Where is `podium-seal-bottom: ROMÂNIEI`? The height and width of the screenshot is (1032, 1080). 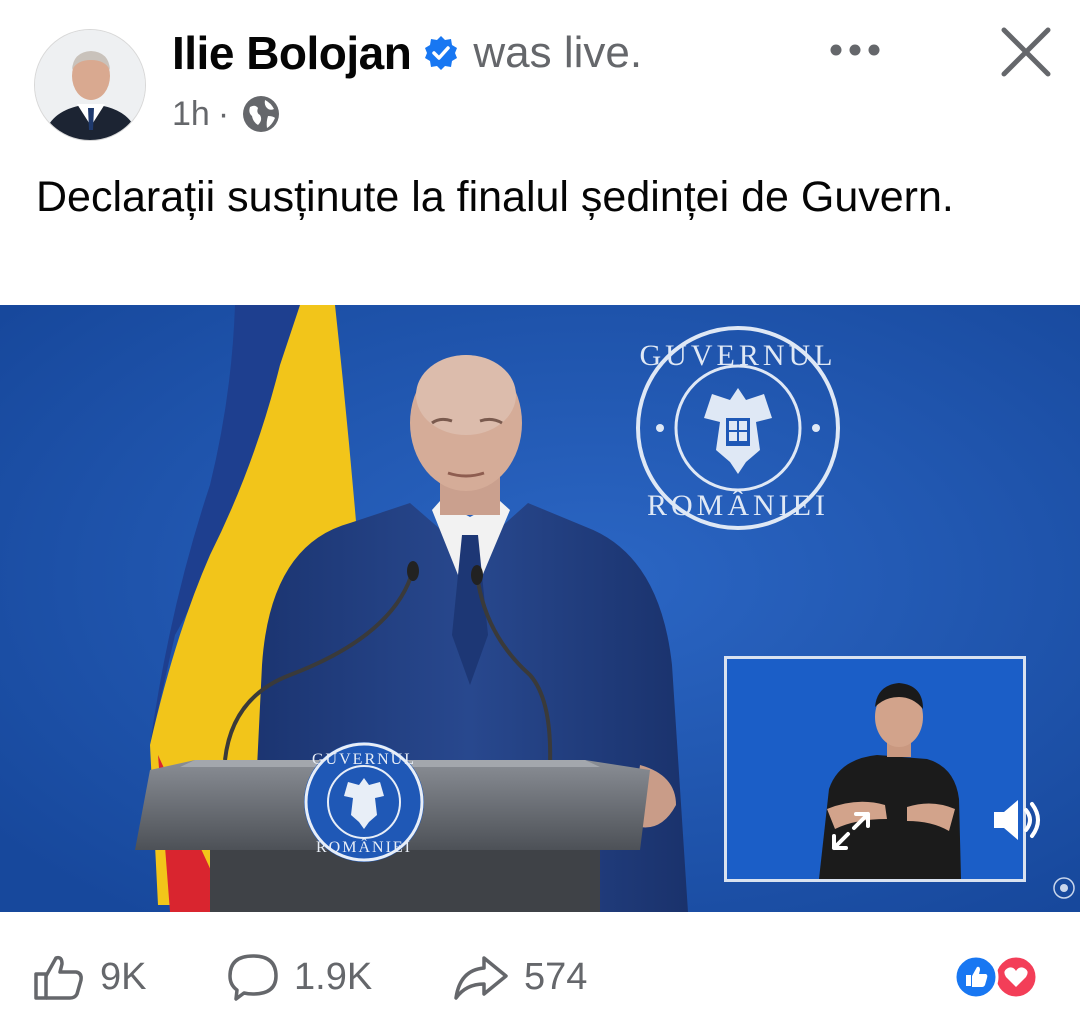
podium-seal-bottom: ROMÂNIEI is located at coordinates (364, 846).